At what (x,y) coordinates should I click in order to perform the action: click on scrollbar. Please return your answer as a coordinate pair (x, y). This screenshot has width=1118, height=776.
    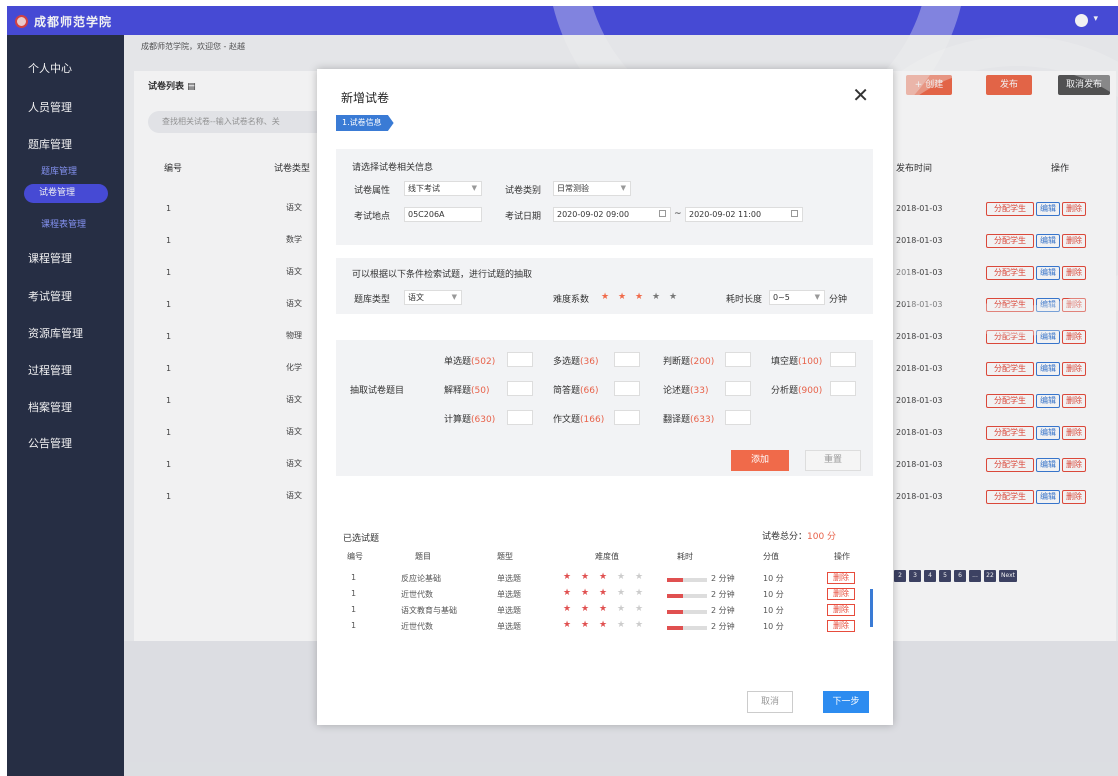
    Looking at the image, I should click on (871, 608).